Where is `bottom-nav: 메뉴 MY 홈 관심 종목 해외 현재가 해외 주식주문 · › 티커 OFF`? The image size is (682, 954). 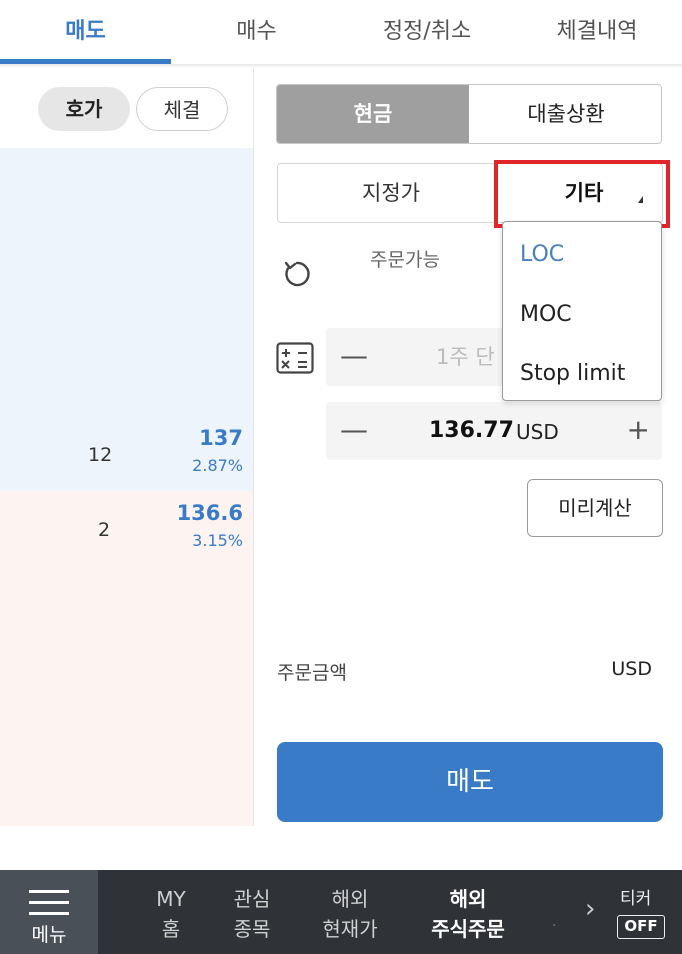 bottom-nav: 메뉴 MY 홈 관심 종목 해외 현재가 해외 주식주문 · › 티커 OFF is located at coordinates (341, 912).